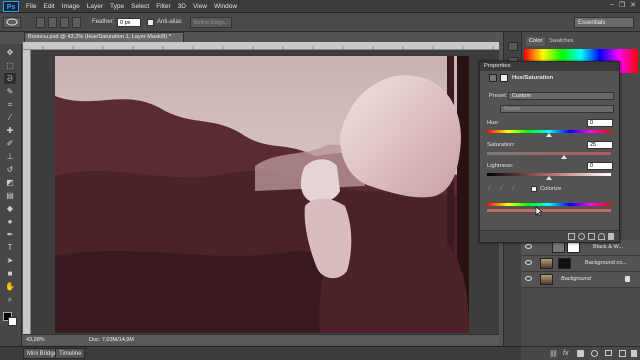 This screenshot has width=640, height=360. Describe the element at coordinates (634, 353) in the screenshot. I see `delete-layer-icon` at that location.